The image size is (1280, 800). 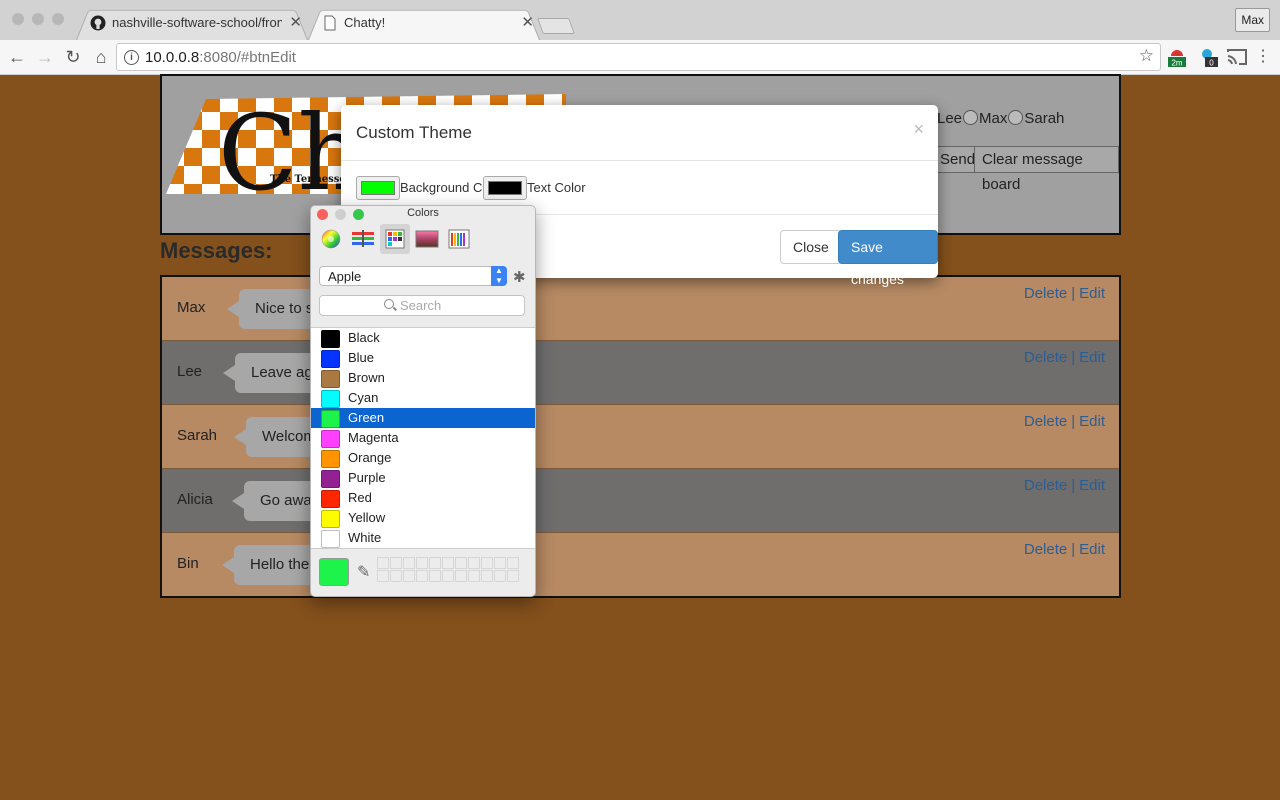 I want to click on github-icon, so click(x=98, y=23).